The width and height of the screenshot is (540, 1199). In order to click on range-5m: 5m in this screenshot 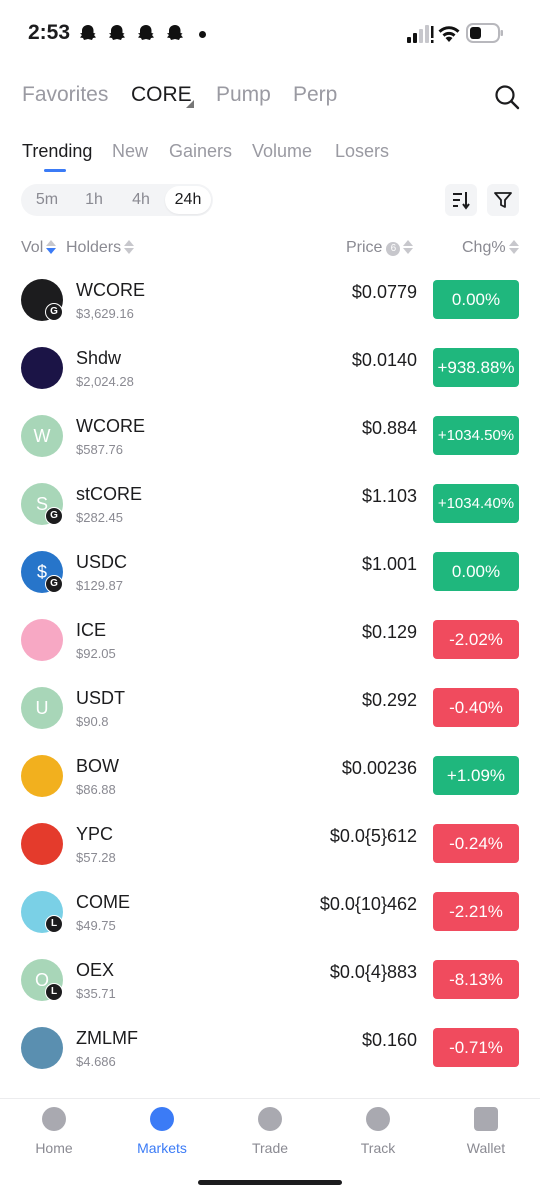, I will do `click(47, 200)`.